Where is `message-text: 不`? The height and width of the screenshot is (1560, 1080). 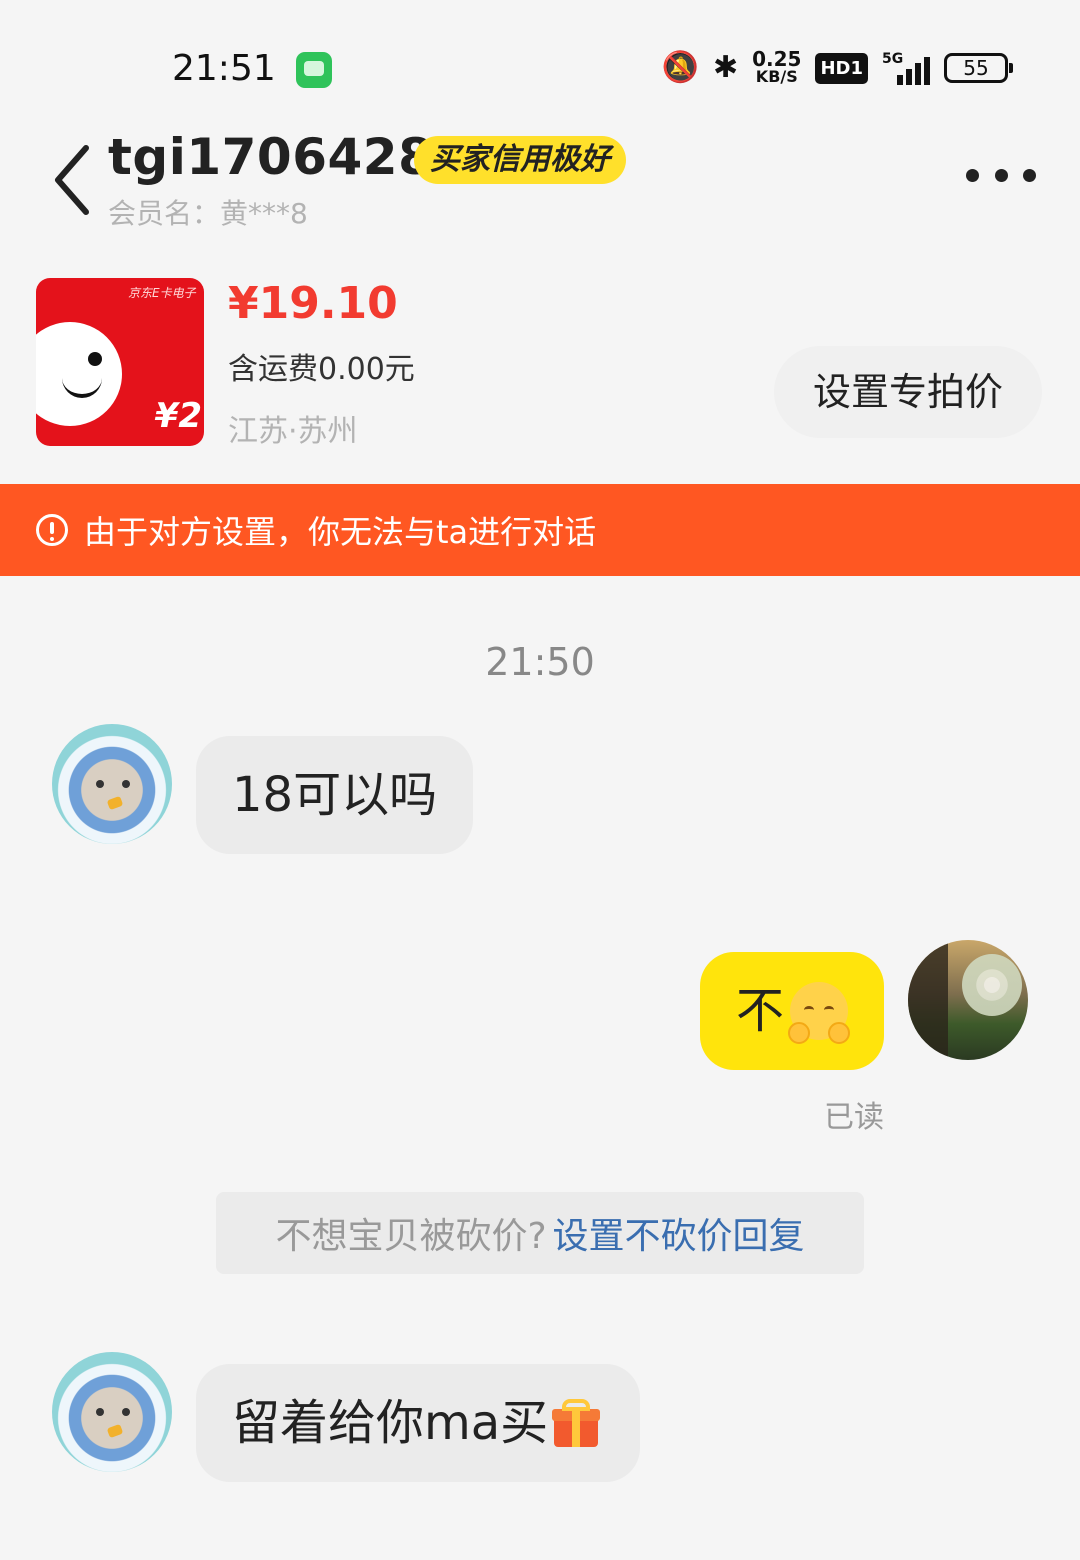
message-text: 不 is located at coordinates (760, 1011).